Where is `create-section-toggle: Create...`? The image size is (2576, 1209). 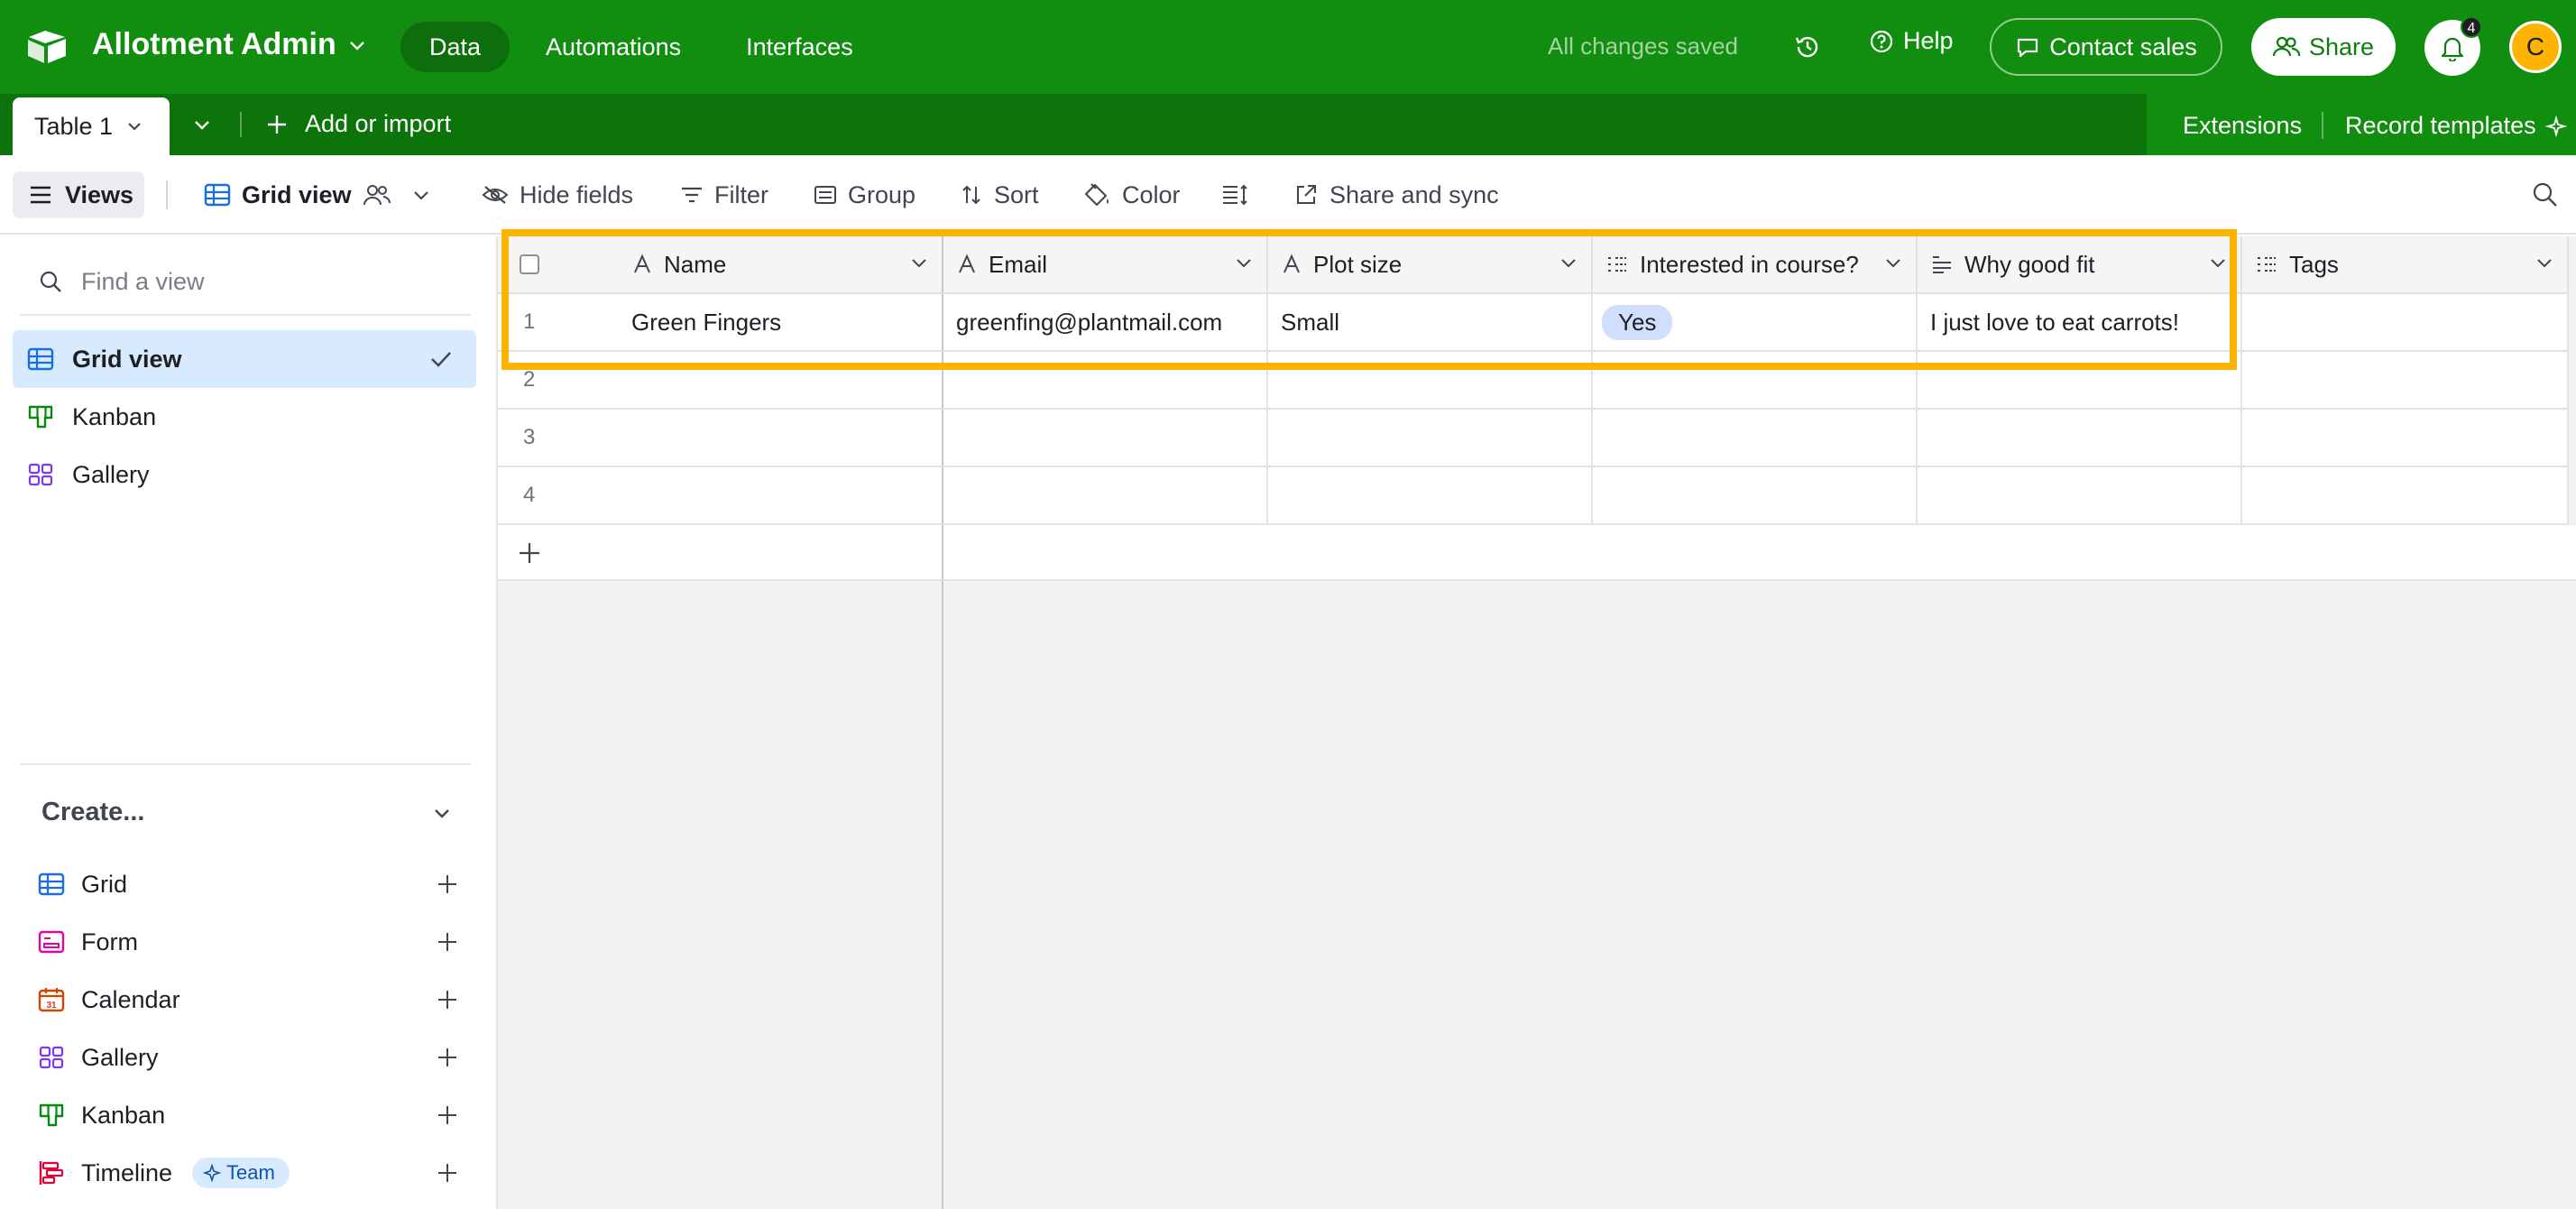
create-section-toggle: Create... is located at coordinates (247, 812).